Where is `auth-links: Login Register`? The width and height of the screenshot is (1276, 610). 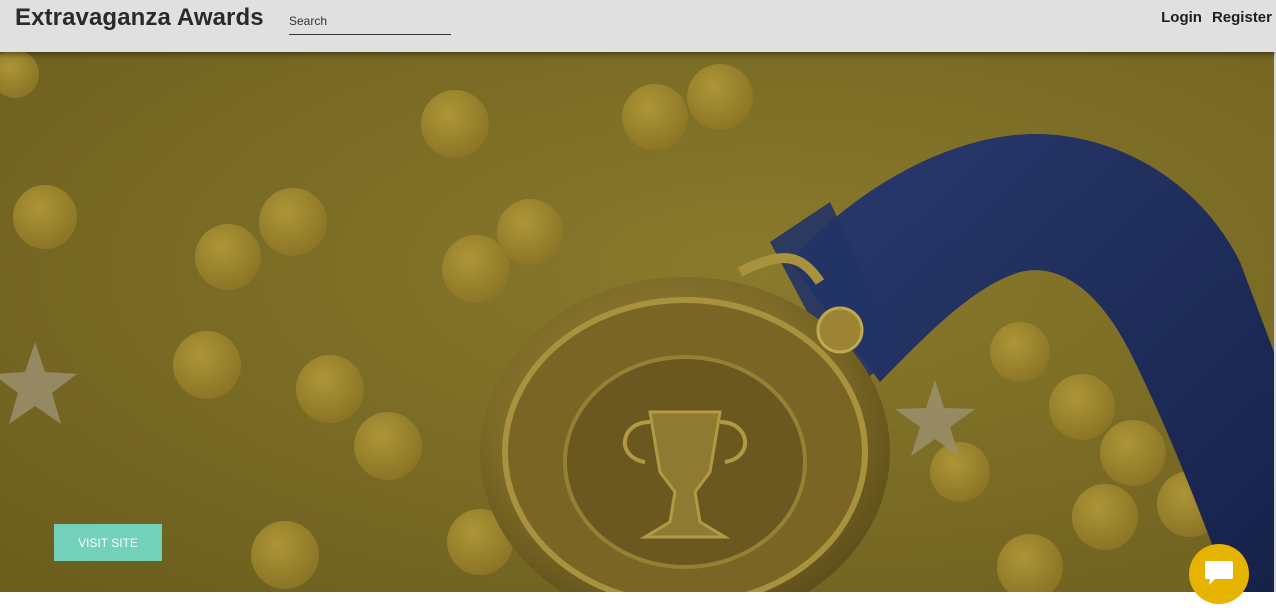 auth-links: Login Register is located at coordinates (1216, 17).